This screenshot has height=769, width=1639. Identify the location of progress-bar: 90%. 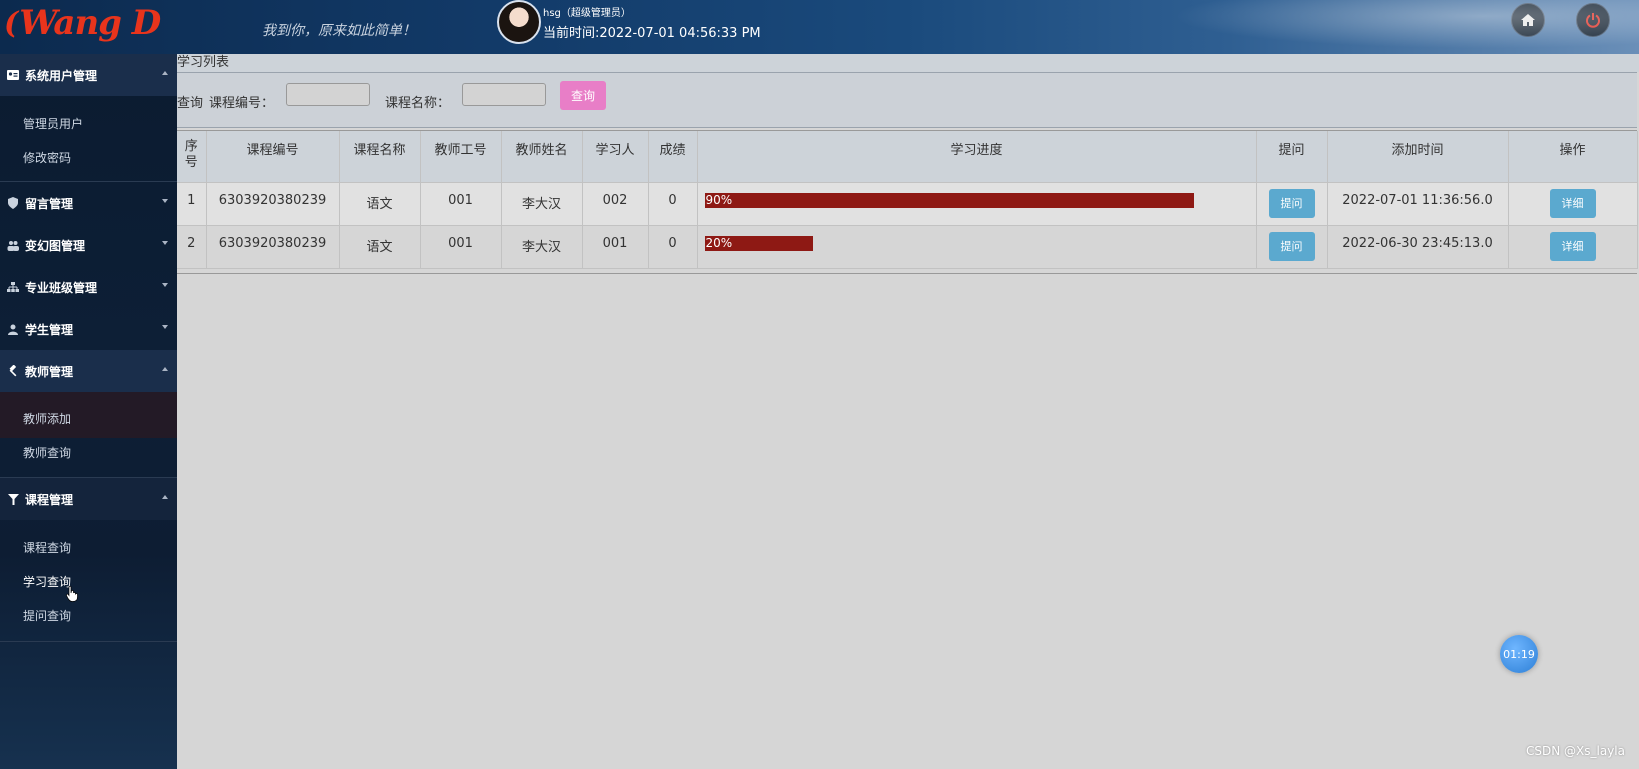
(949, 200).